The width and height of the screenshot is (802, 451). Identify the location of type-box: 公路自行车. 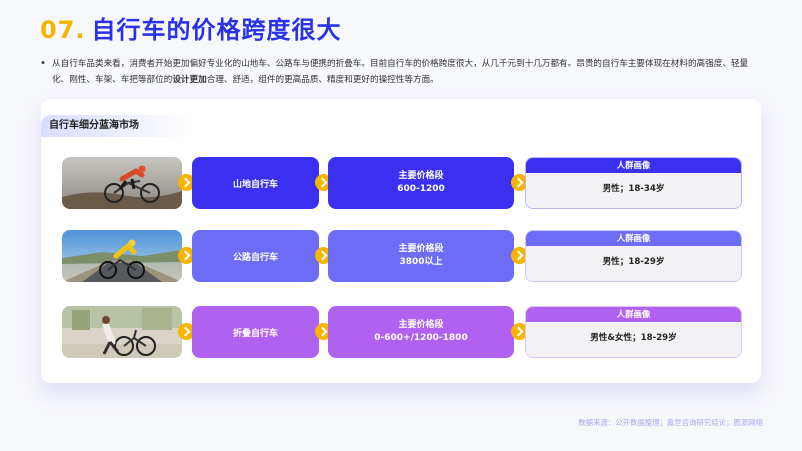
(255, 256).